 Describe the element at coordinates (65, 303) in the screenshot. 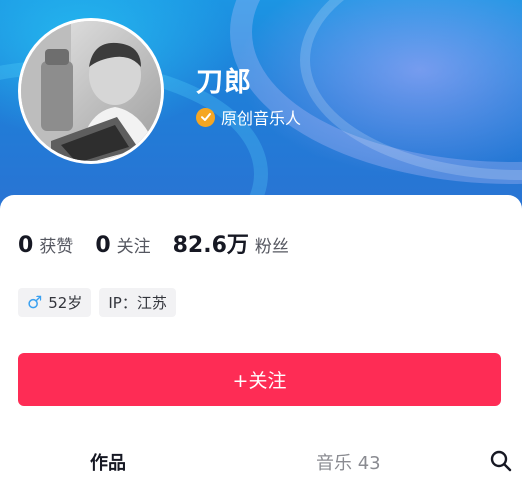

I see `age-label: 52岁` at that location.